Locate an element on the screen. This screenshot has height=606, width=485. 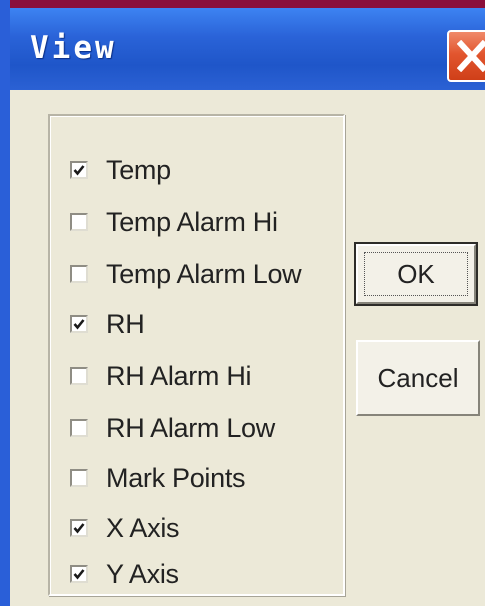
close-icon is located at coordinates (471, 56).